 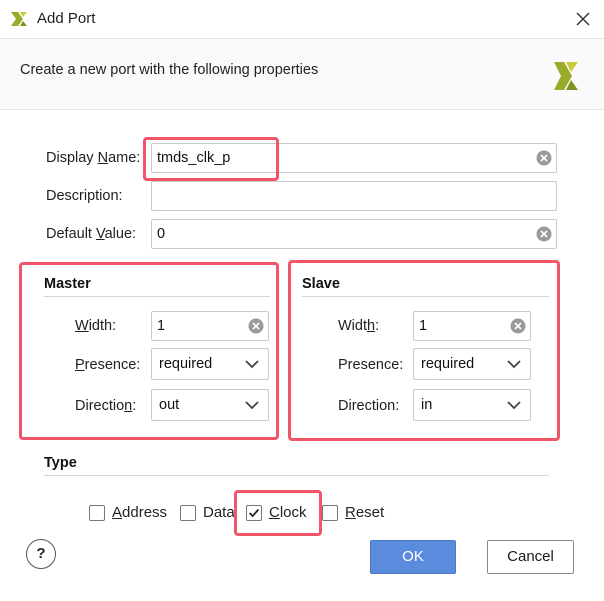 What do you see at coordinates (66, 18) in the screenshot?
I see `window-title: Add Port` at bounding box center [66, 18].